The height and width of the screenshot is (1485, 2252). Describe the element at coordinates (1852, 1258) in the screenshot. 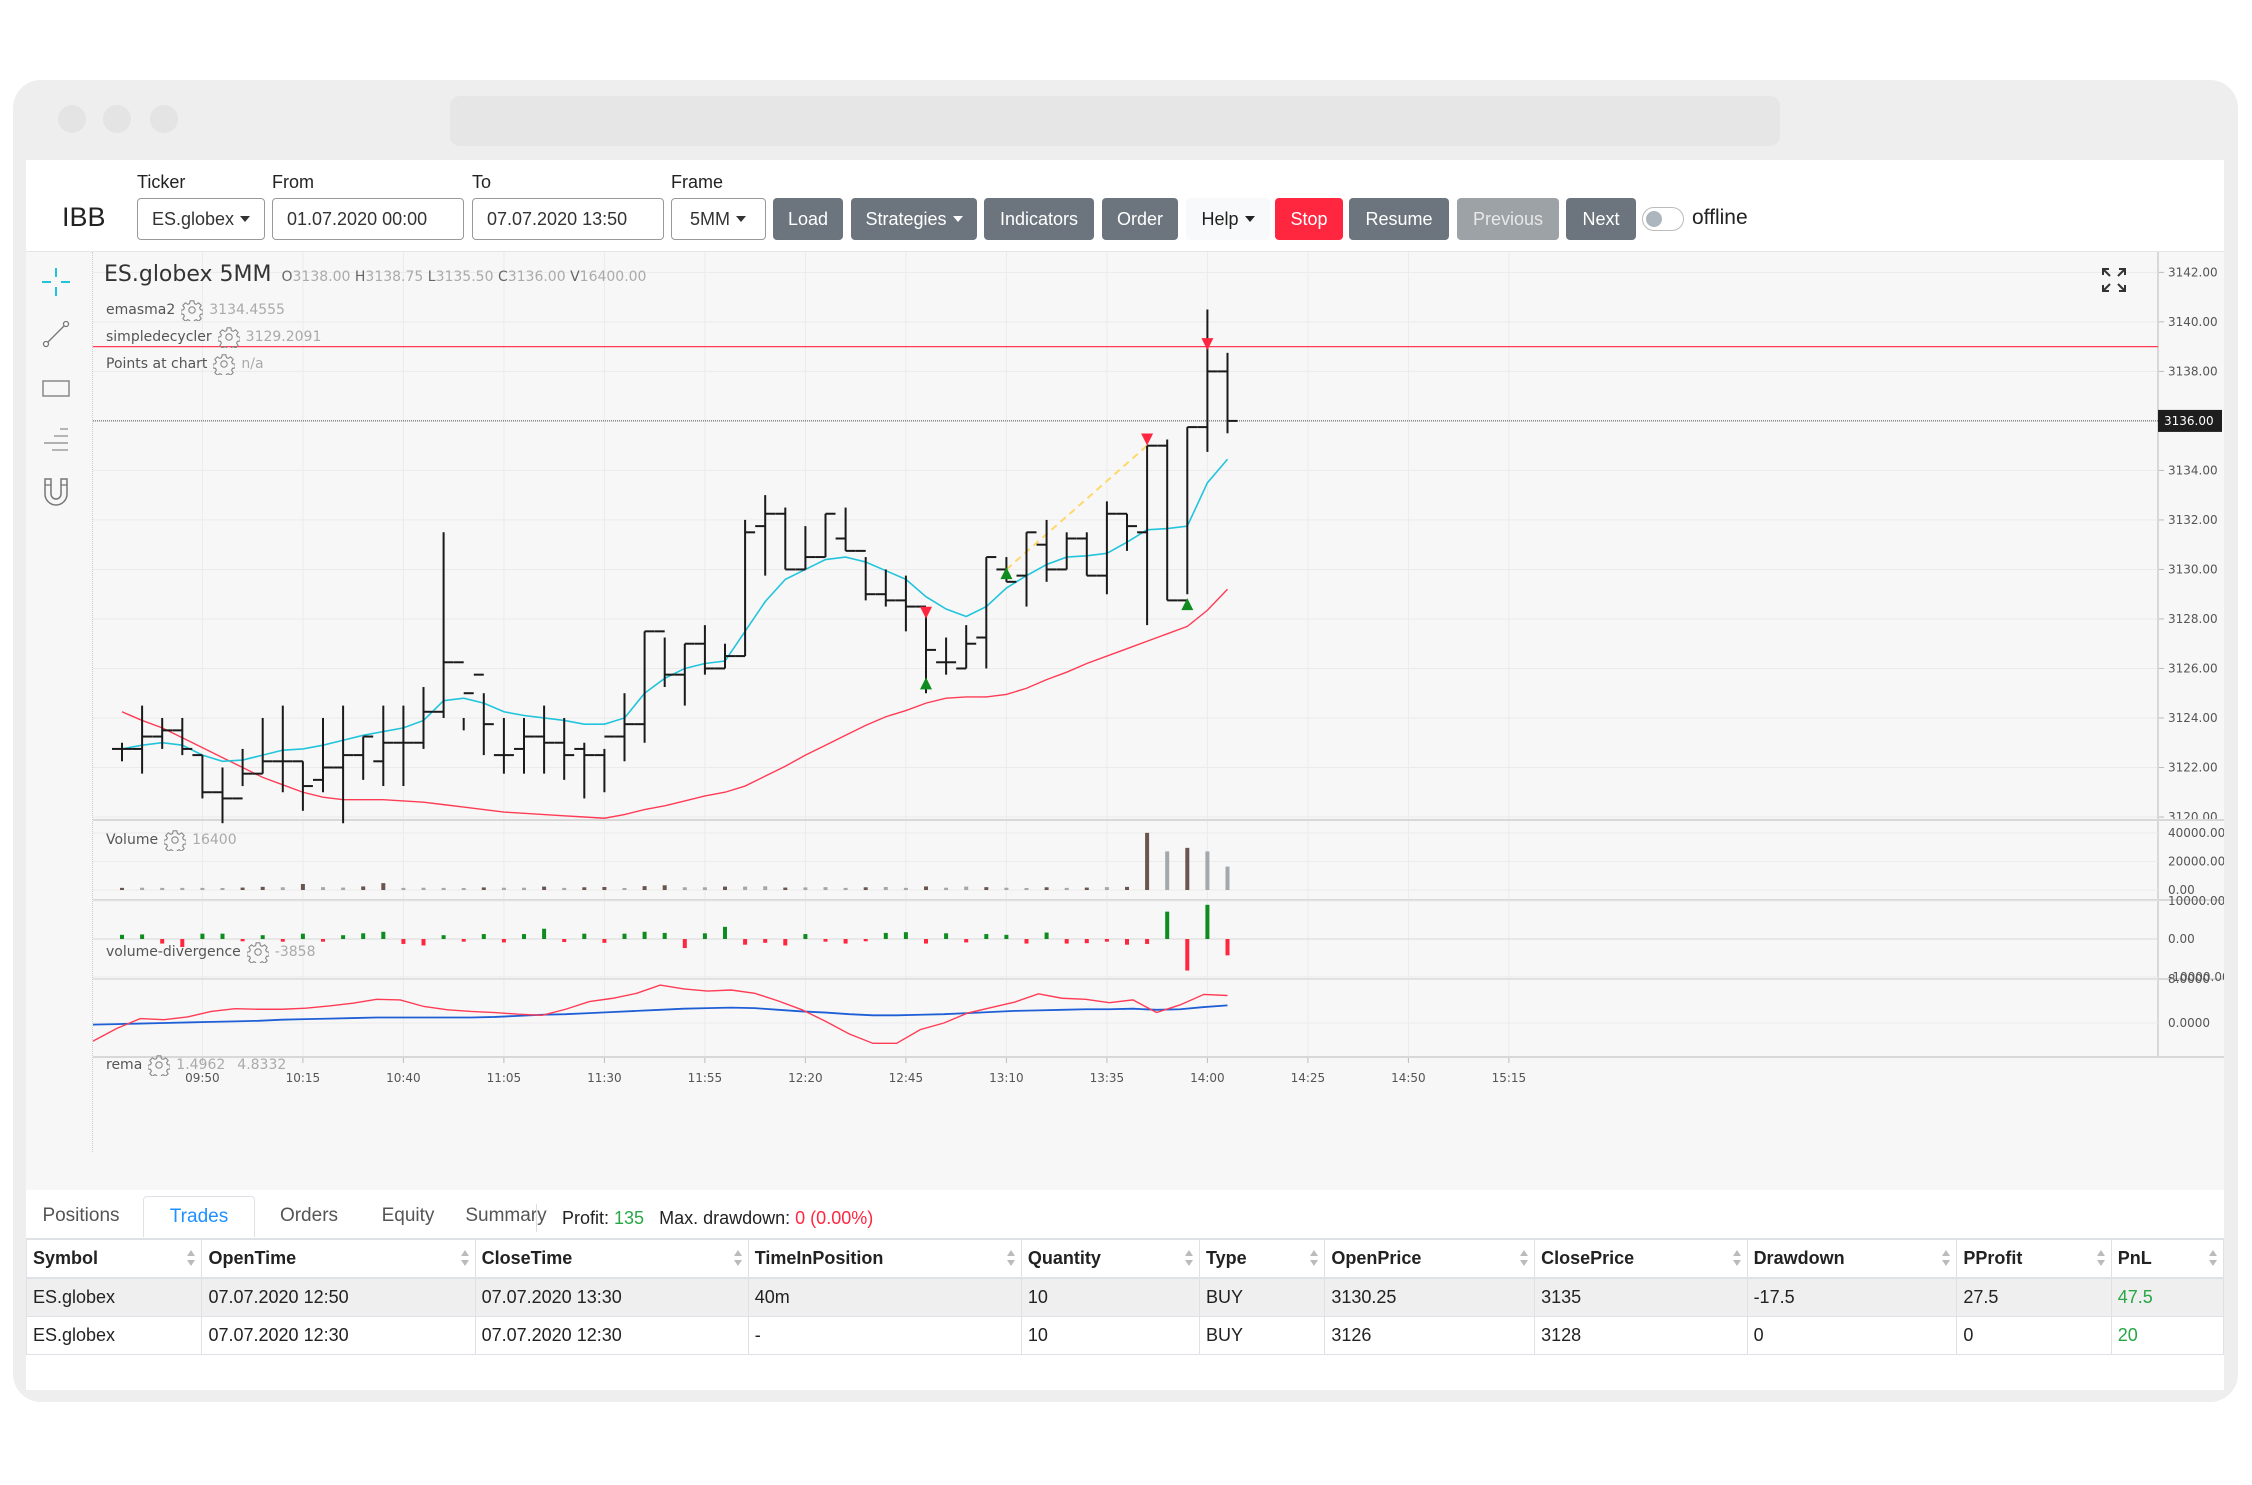

I see `column-header-drawdown: Drawdown` at that location.